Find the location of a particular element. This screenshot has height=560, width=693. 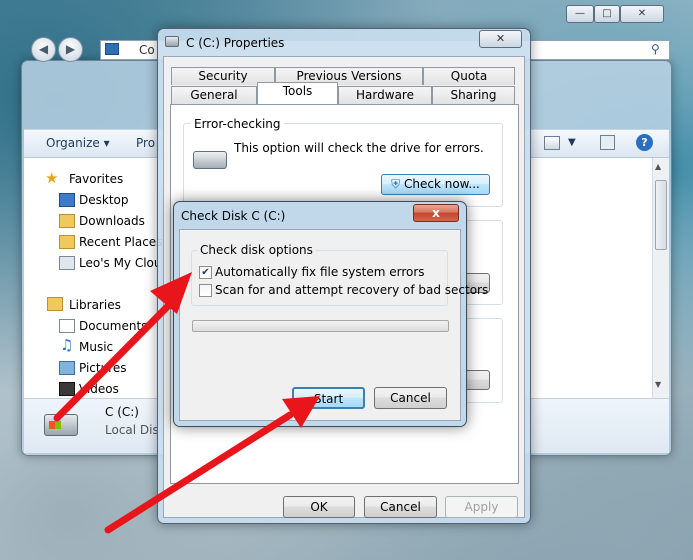

back-button: ◀ is located at coordinates (43, 49).